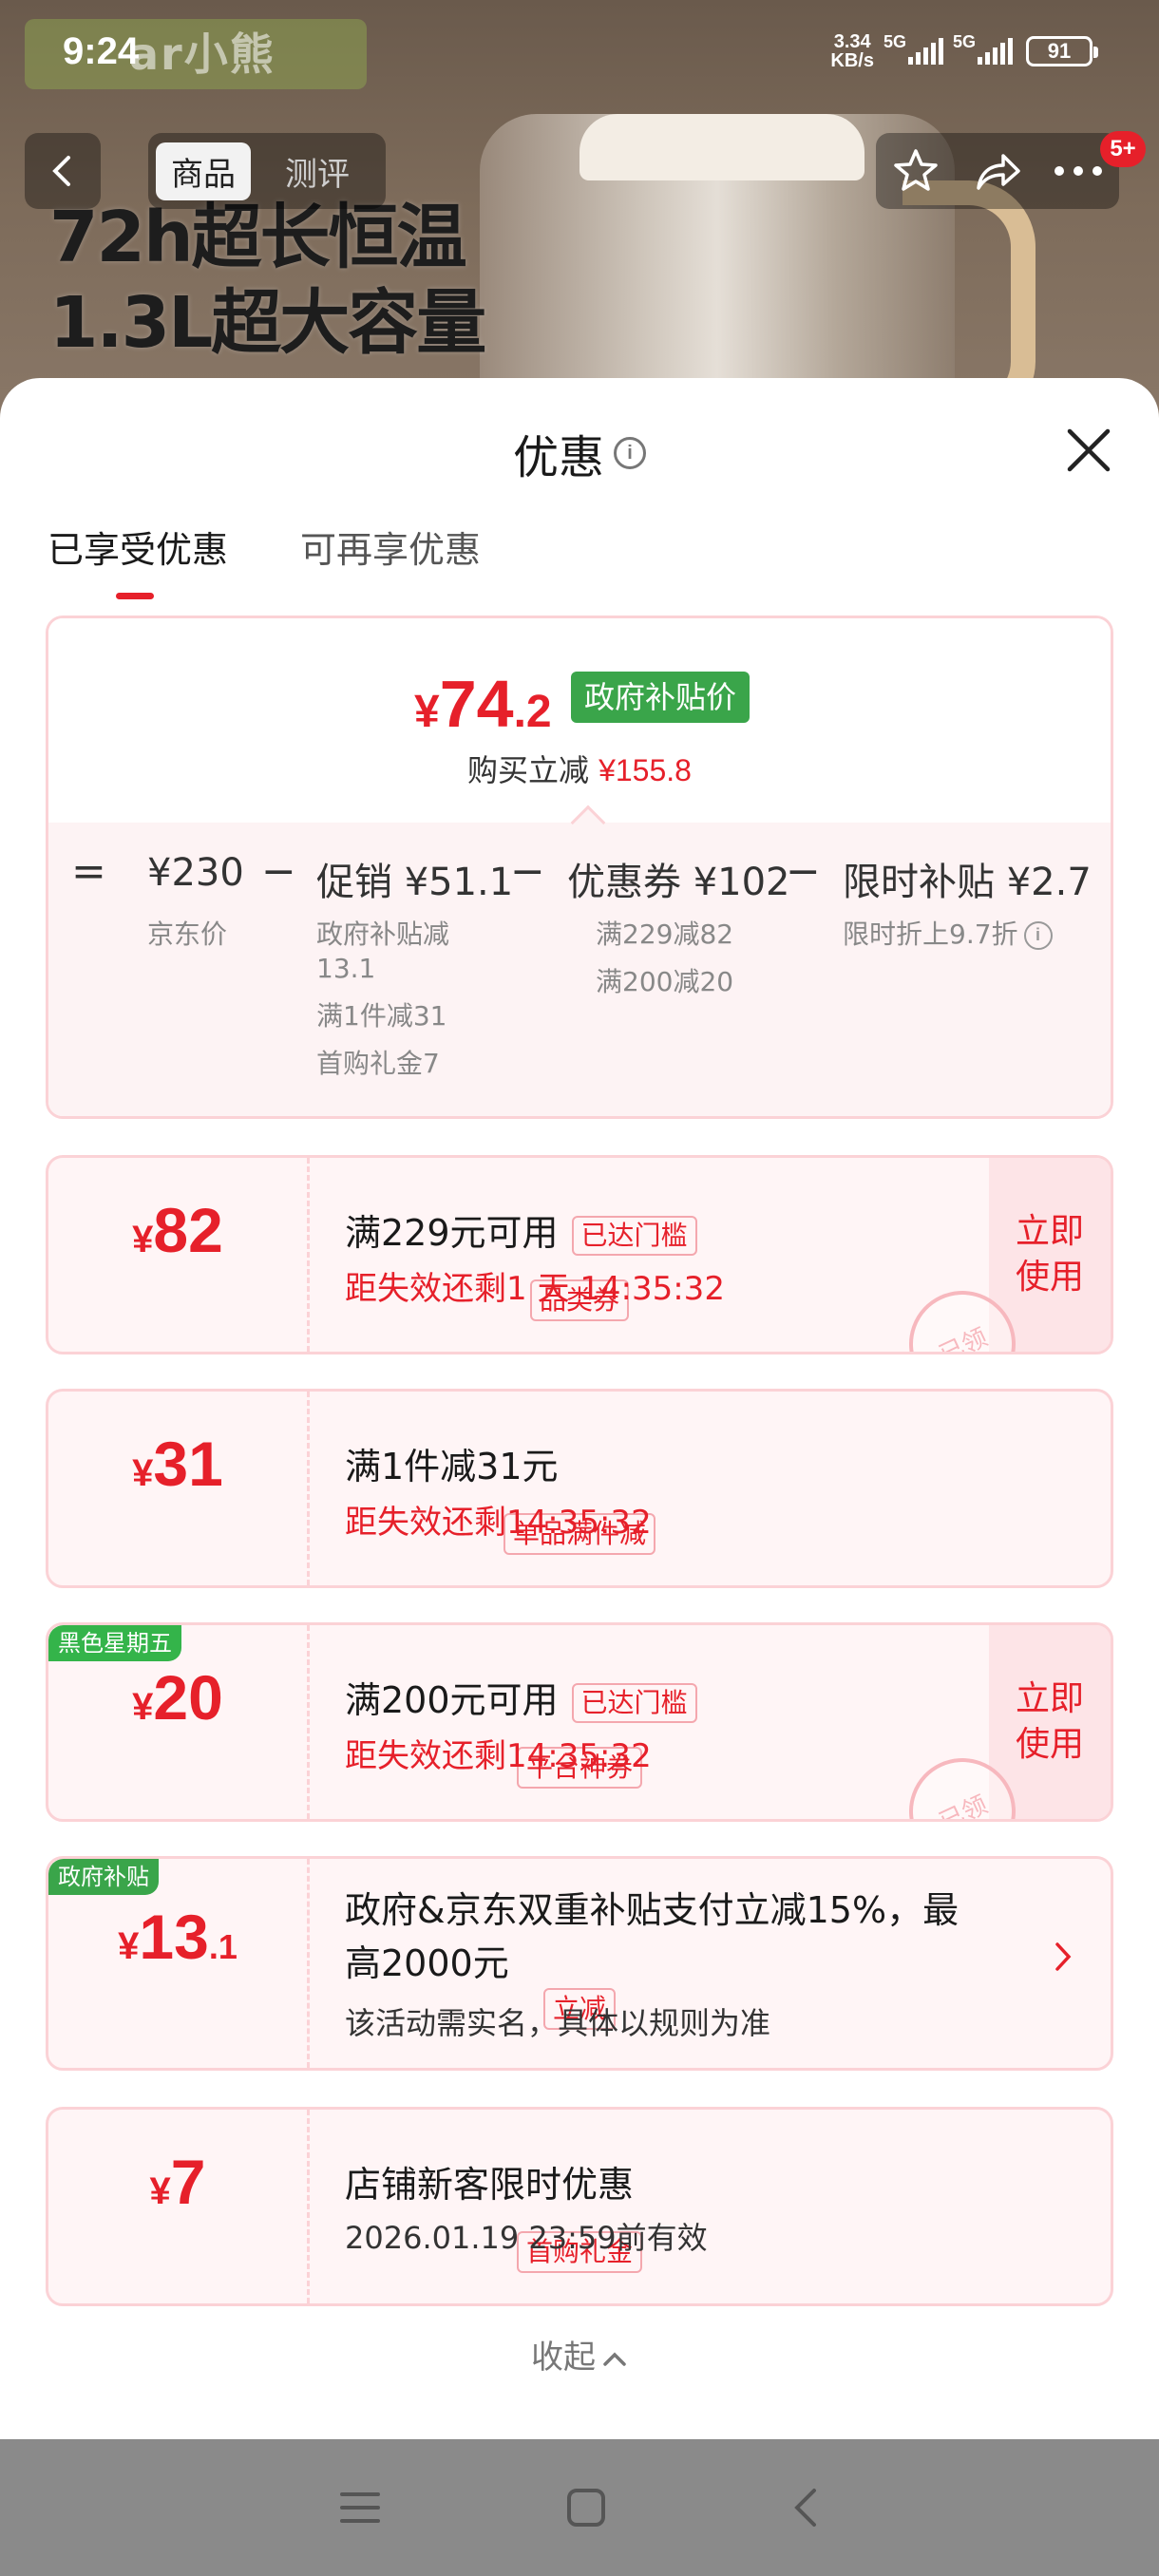 This screenshot has height=2576, width=1159. What do you see at coordinates (660, 697) in the screenshot?
I see `gov-price-tag: 政府补贴价` at bounding box center [660, 697].